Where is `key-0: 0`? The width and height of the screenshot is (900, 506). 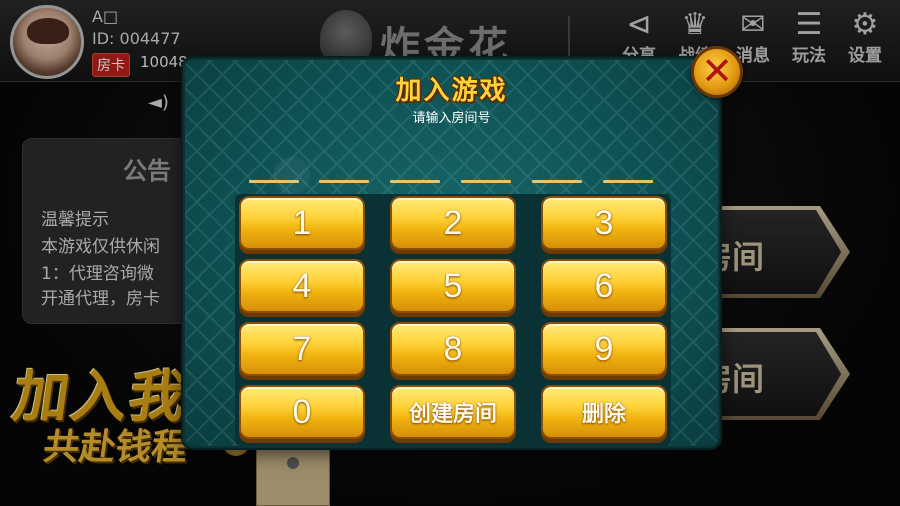
key-0: 0 is located at coordinates (302, 412).